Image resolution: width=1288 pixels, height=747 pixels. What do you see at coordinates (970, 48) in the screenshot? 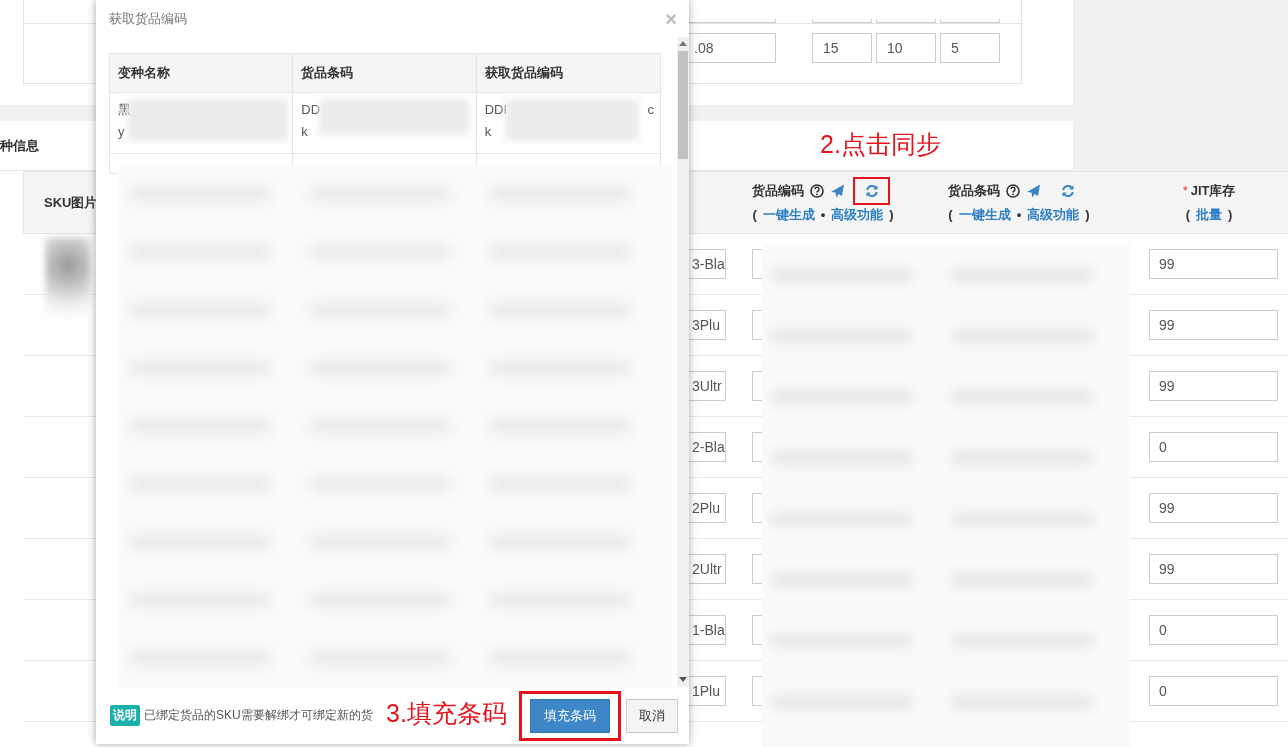
I see `input-field: 5` at bounding box center [970, 48].